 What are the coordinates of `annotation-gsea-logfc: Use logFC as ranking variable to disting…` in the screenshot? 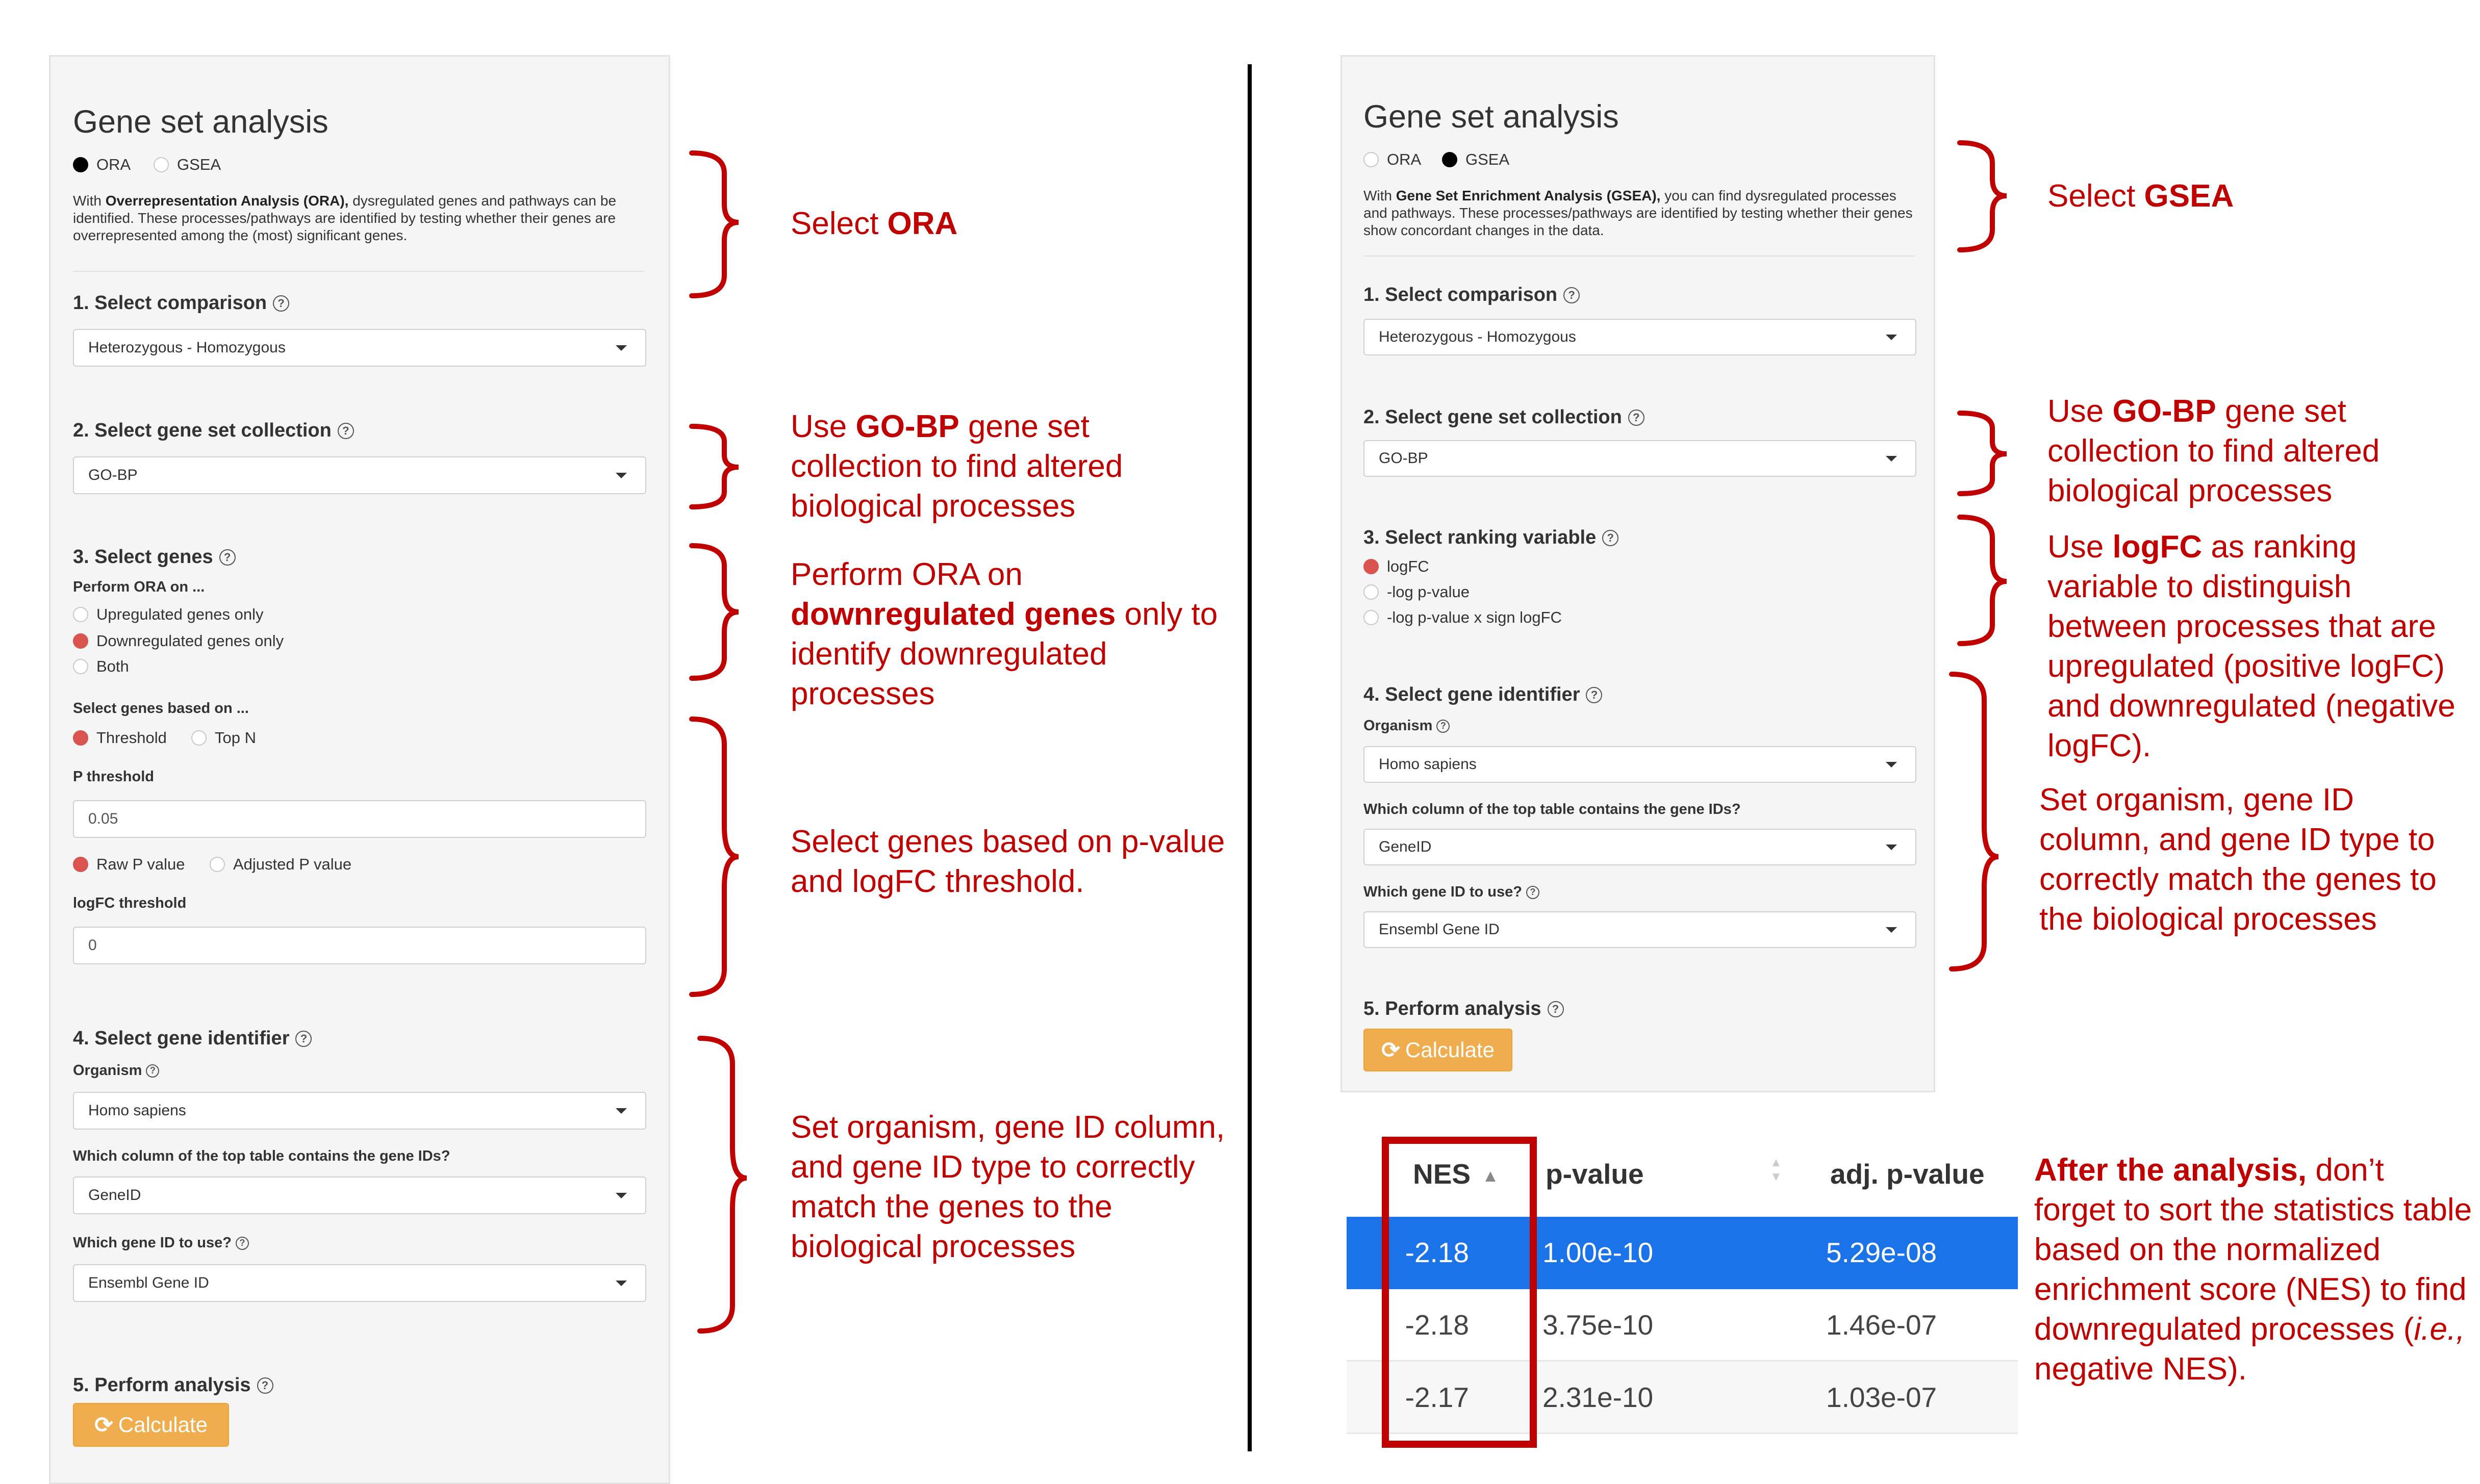 It's located at (2251, 646).